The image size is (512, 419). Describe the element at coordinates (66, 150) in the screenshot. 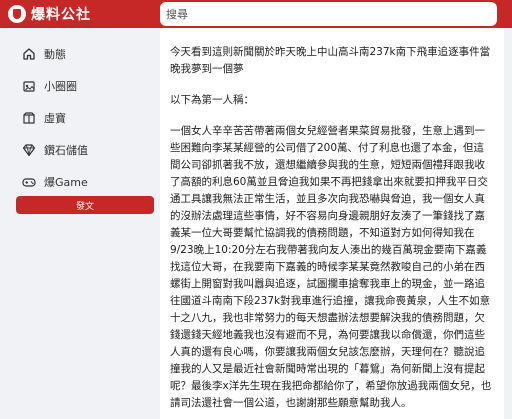

I see `sidebar-item-label: 鑽石儲值` at that location.